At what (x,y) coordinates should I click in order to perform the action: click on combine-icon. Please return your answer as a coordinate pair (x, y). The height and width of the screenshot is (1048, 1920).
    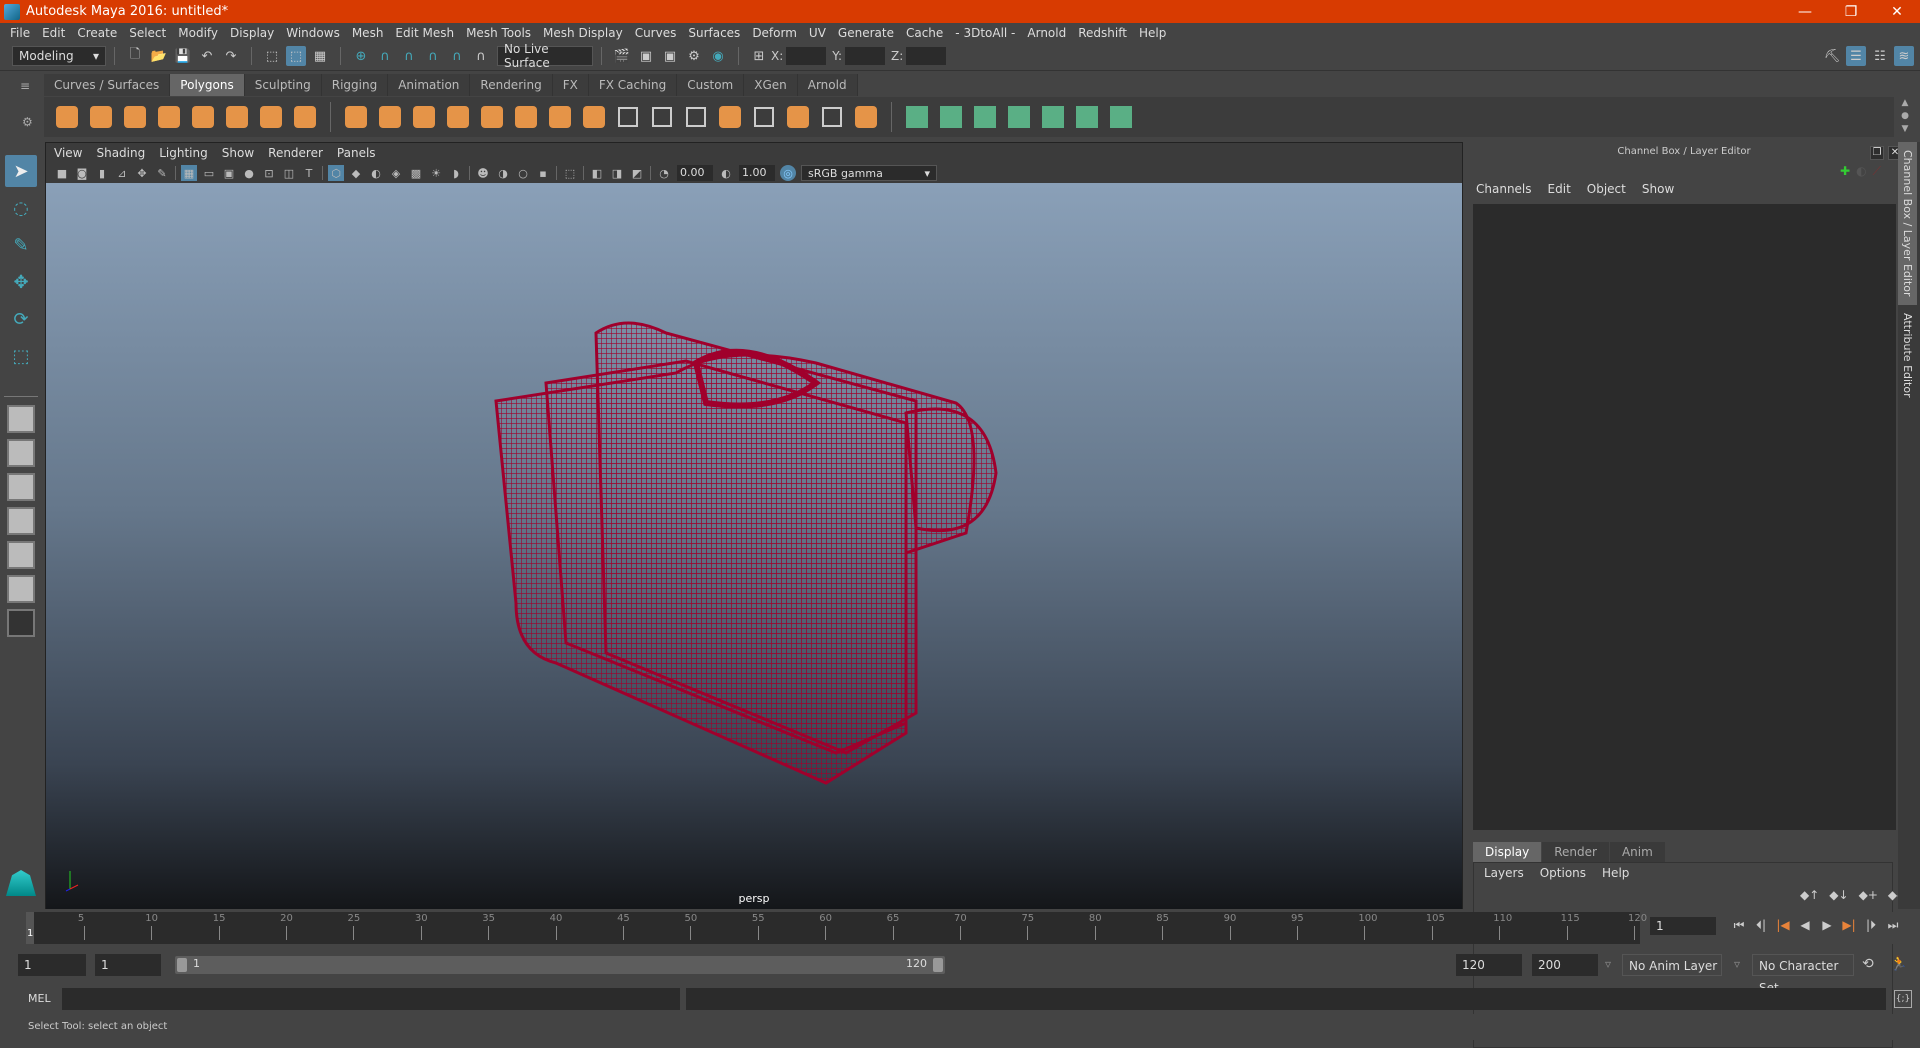
    Looking at the image, I should click on (356, 117).